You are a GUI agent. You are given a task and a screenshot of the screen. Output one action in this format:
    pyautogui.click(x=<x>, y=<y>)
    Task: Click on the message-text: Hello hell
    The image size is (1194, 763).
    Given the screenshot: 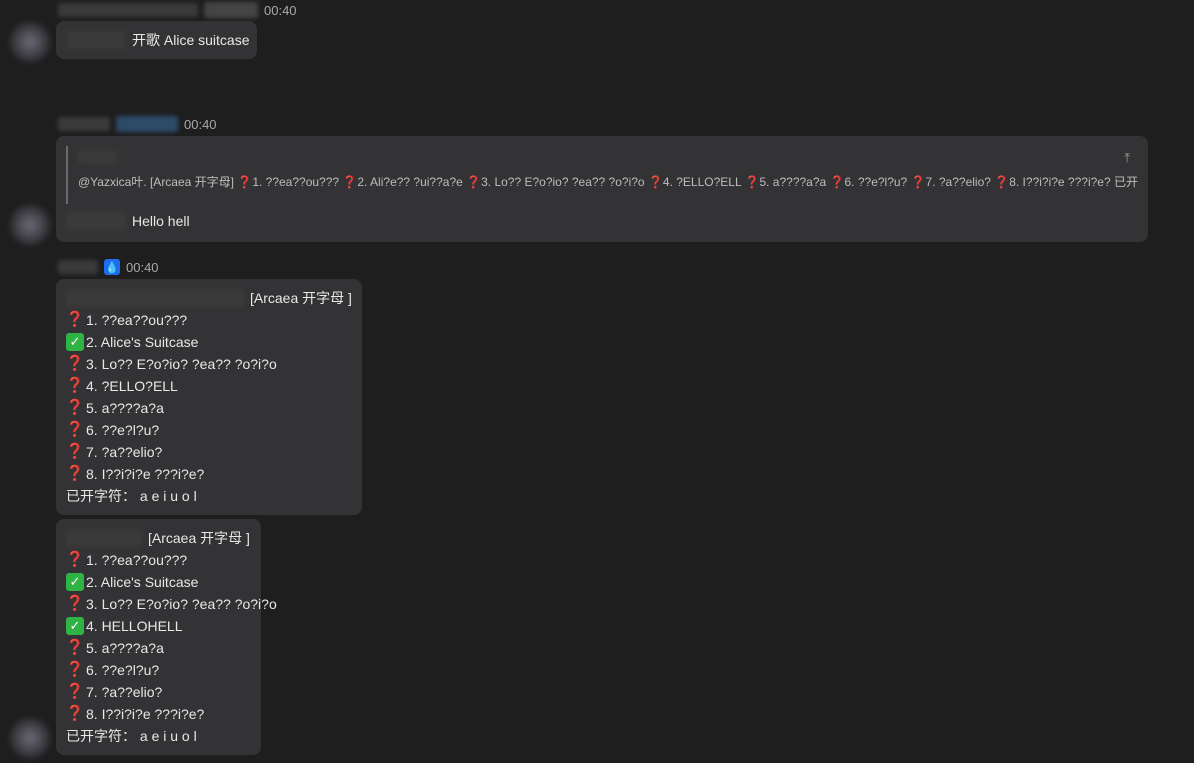 What is the action you would take?
    pyautogui.click(x=161, y=221)
    